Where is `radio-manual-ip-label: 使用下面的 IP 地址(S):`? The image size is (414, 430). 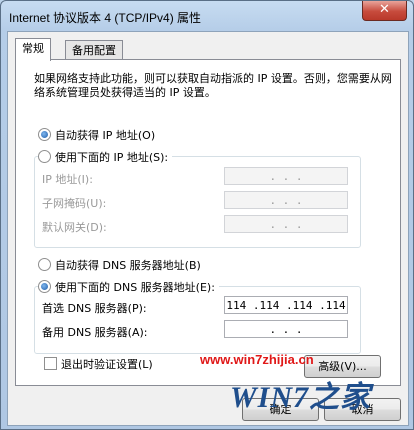 radio-manual-ip-label: 使用下面的 IP 地址(S): is located at coordinates (112, 157).